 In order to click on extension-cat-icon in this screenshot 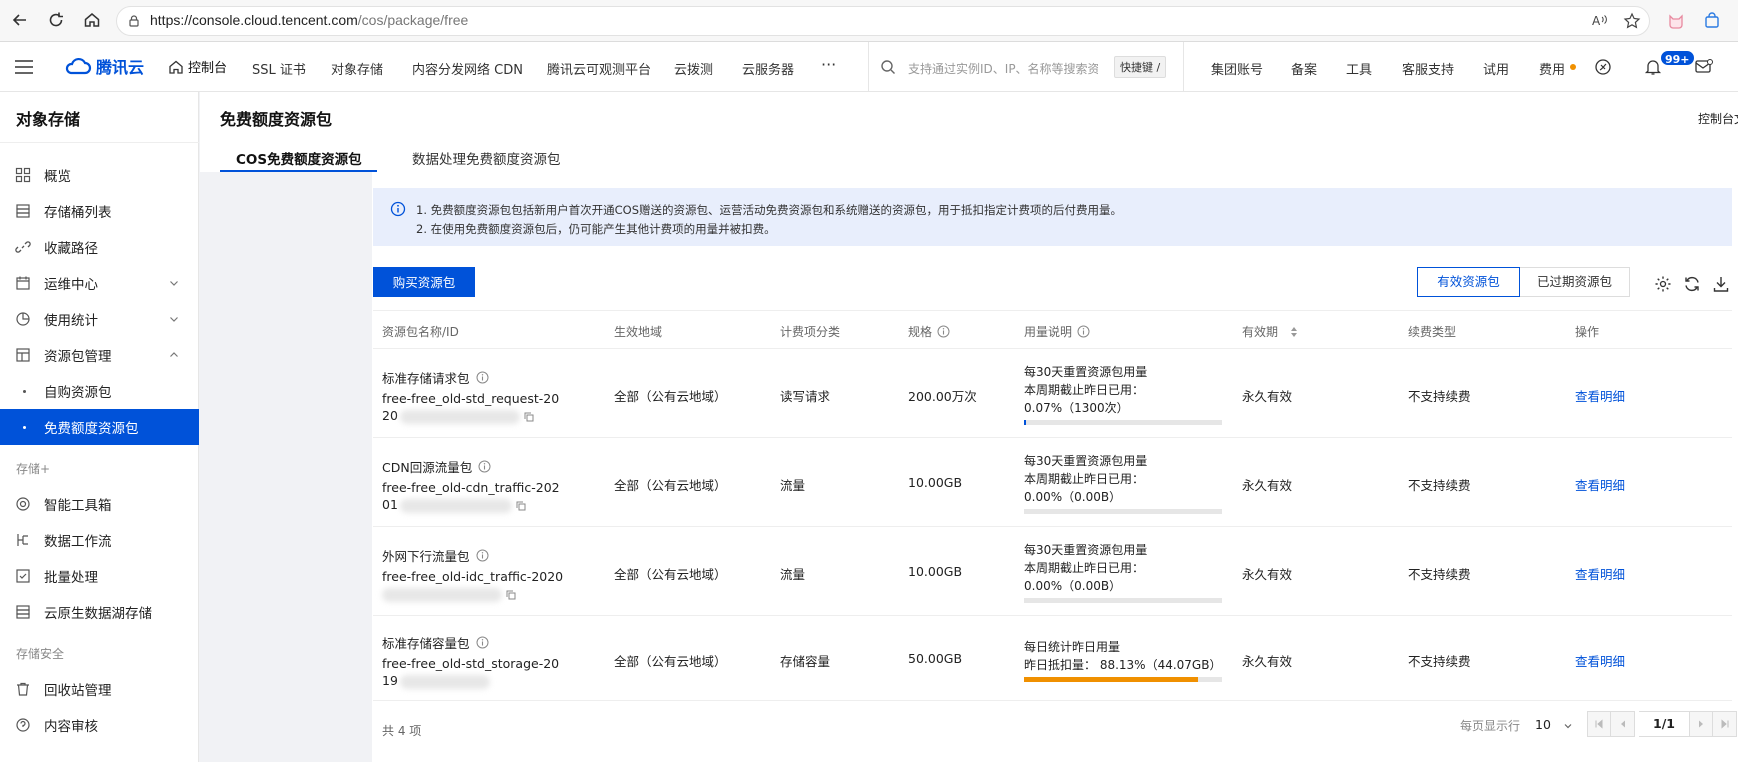, I will do `click(1676, 21)`.